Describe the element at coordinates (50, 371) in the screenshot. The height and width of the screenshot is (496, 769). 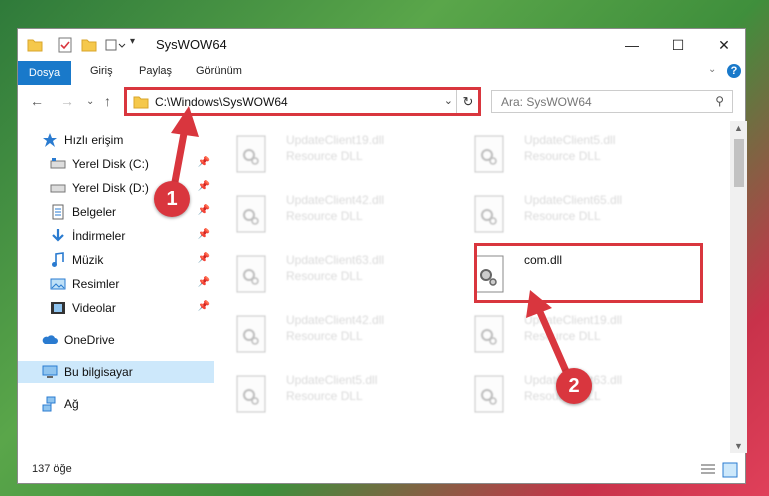
I see `computer-icon` at that location.